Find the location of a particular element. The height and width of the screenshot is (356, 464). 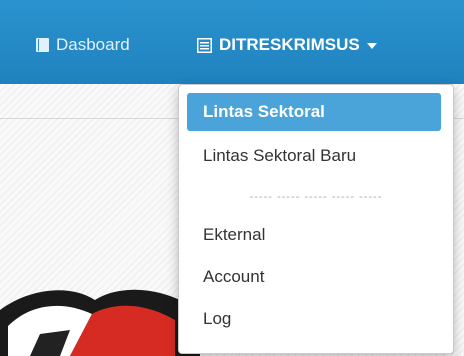

menu-item-label: Account is located at coordinates (234, 276).